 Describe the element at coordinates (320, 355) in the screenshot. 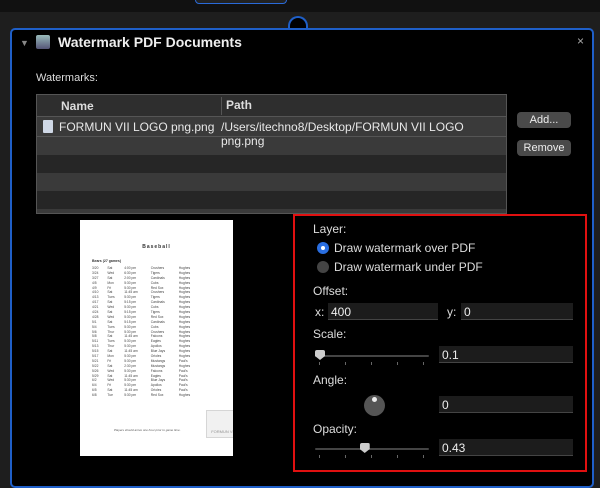

I see `scale-slider-knob` at that location.